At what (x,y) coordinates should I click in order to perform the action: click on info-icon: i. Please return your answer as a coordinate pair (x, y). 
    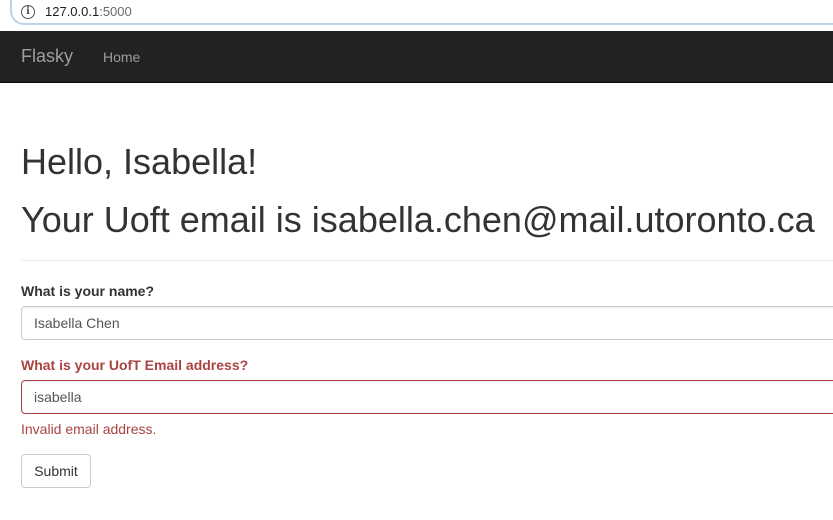
    Looking at the image, I should click on (28, 12).